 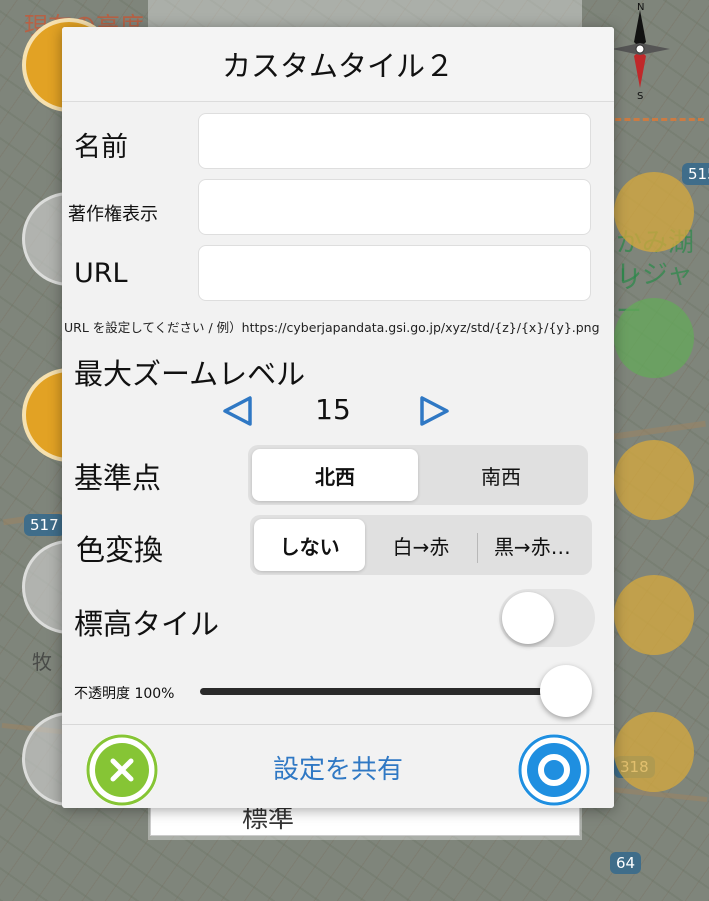 What do you see at coordinates (338, 767) in the screenshot?
I see `share-settings-button: 設定を共有` at bounding box center [338, 767].